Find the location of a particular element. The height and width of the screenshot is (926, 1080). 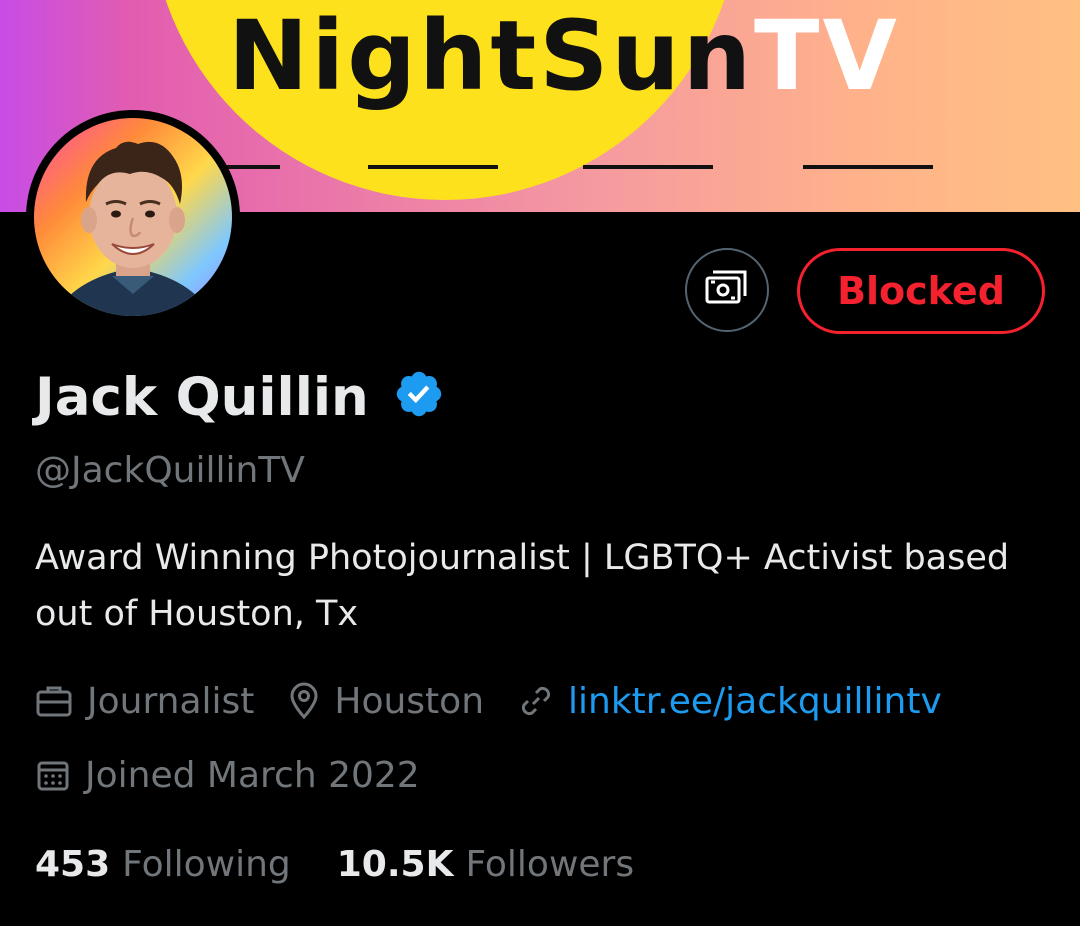

following-link: 453 Following is located at coordinates (186, 864).